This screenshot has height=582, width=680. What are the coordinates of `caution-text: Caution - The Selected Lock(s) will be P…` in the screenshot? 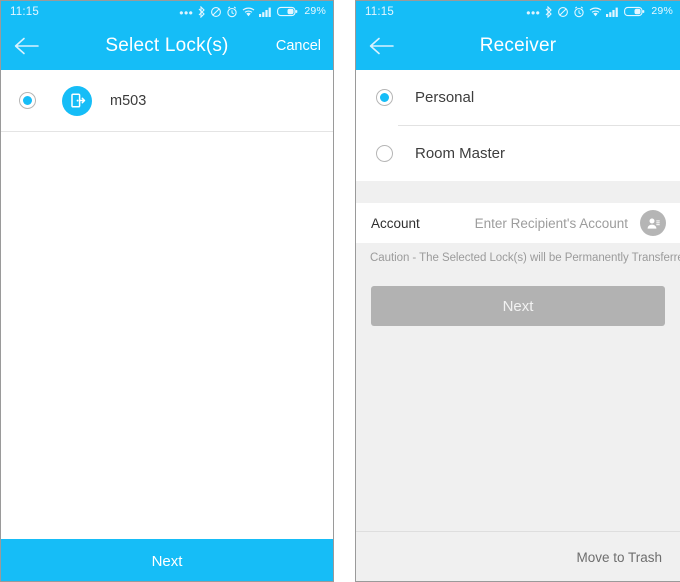 It's located at (518, 258).